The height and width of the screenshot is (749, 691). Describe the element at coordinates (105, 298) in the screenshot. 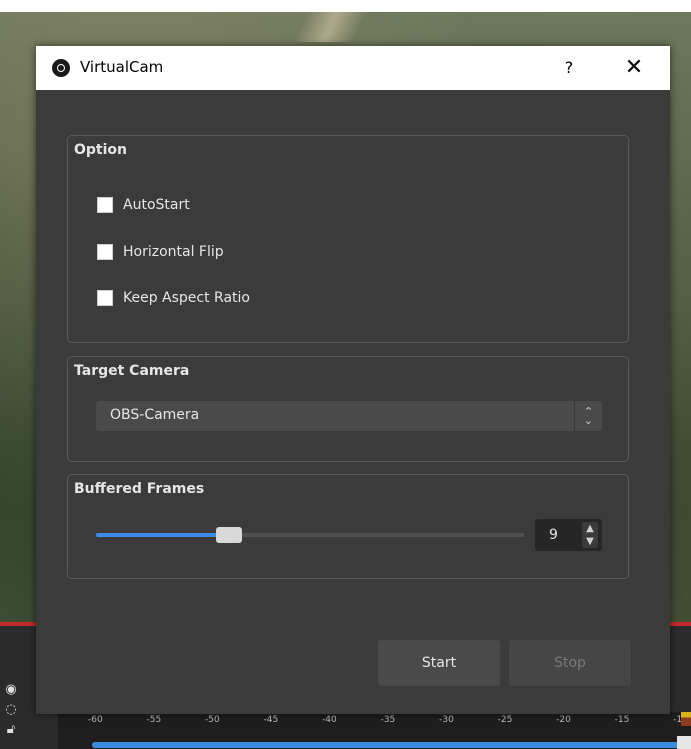

I see `keep-aspect-ratio-checkbox` at that location.